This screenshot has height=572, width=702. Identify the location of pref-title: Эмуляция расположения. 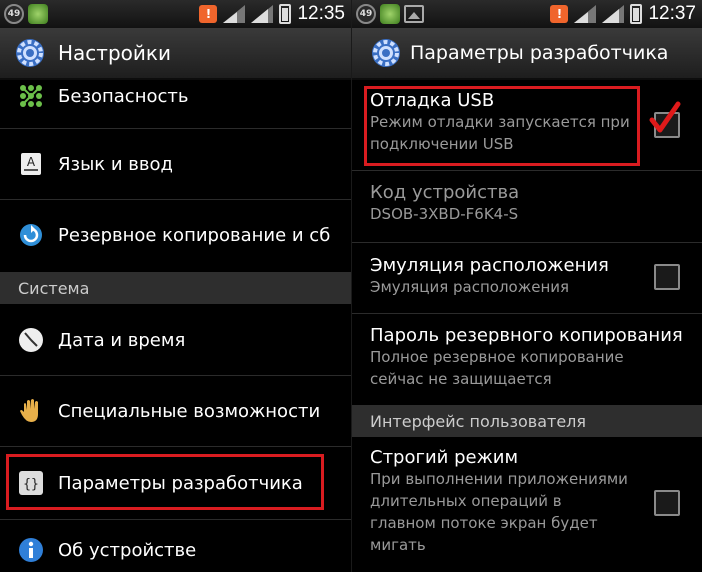
(489, 265).